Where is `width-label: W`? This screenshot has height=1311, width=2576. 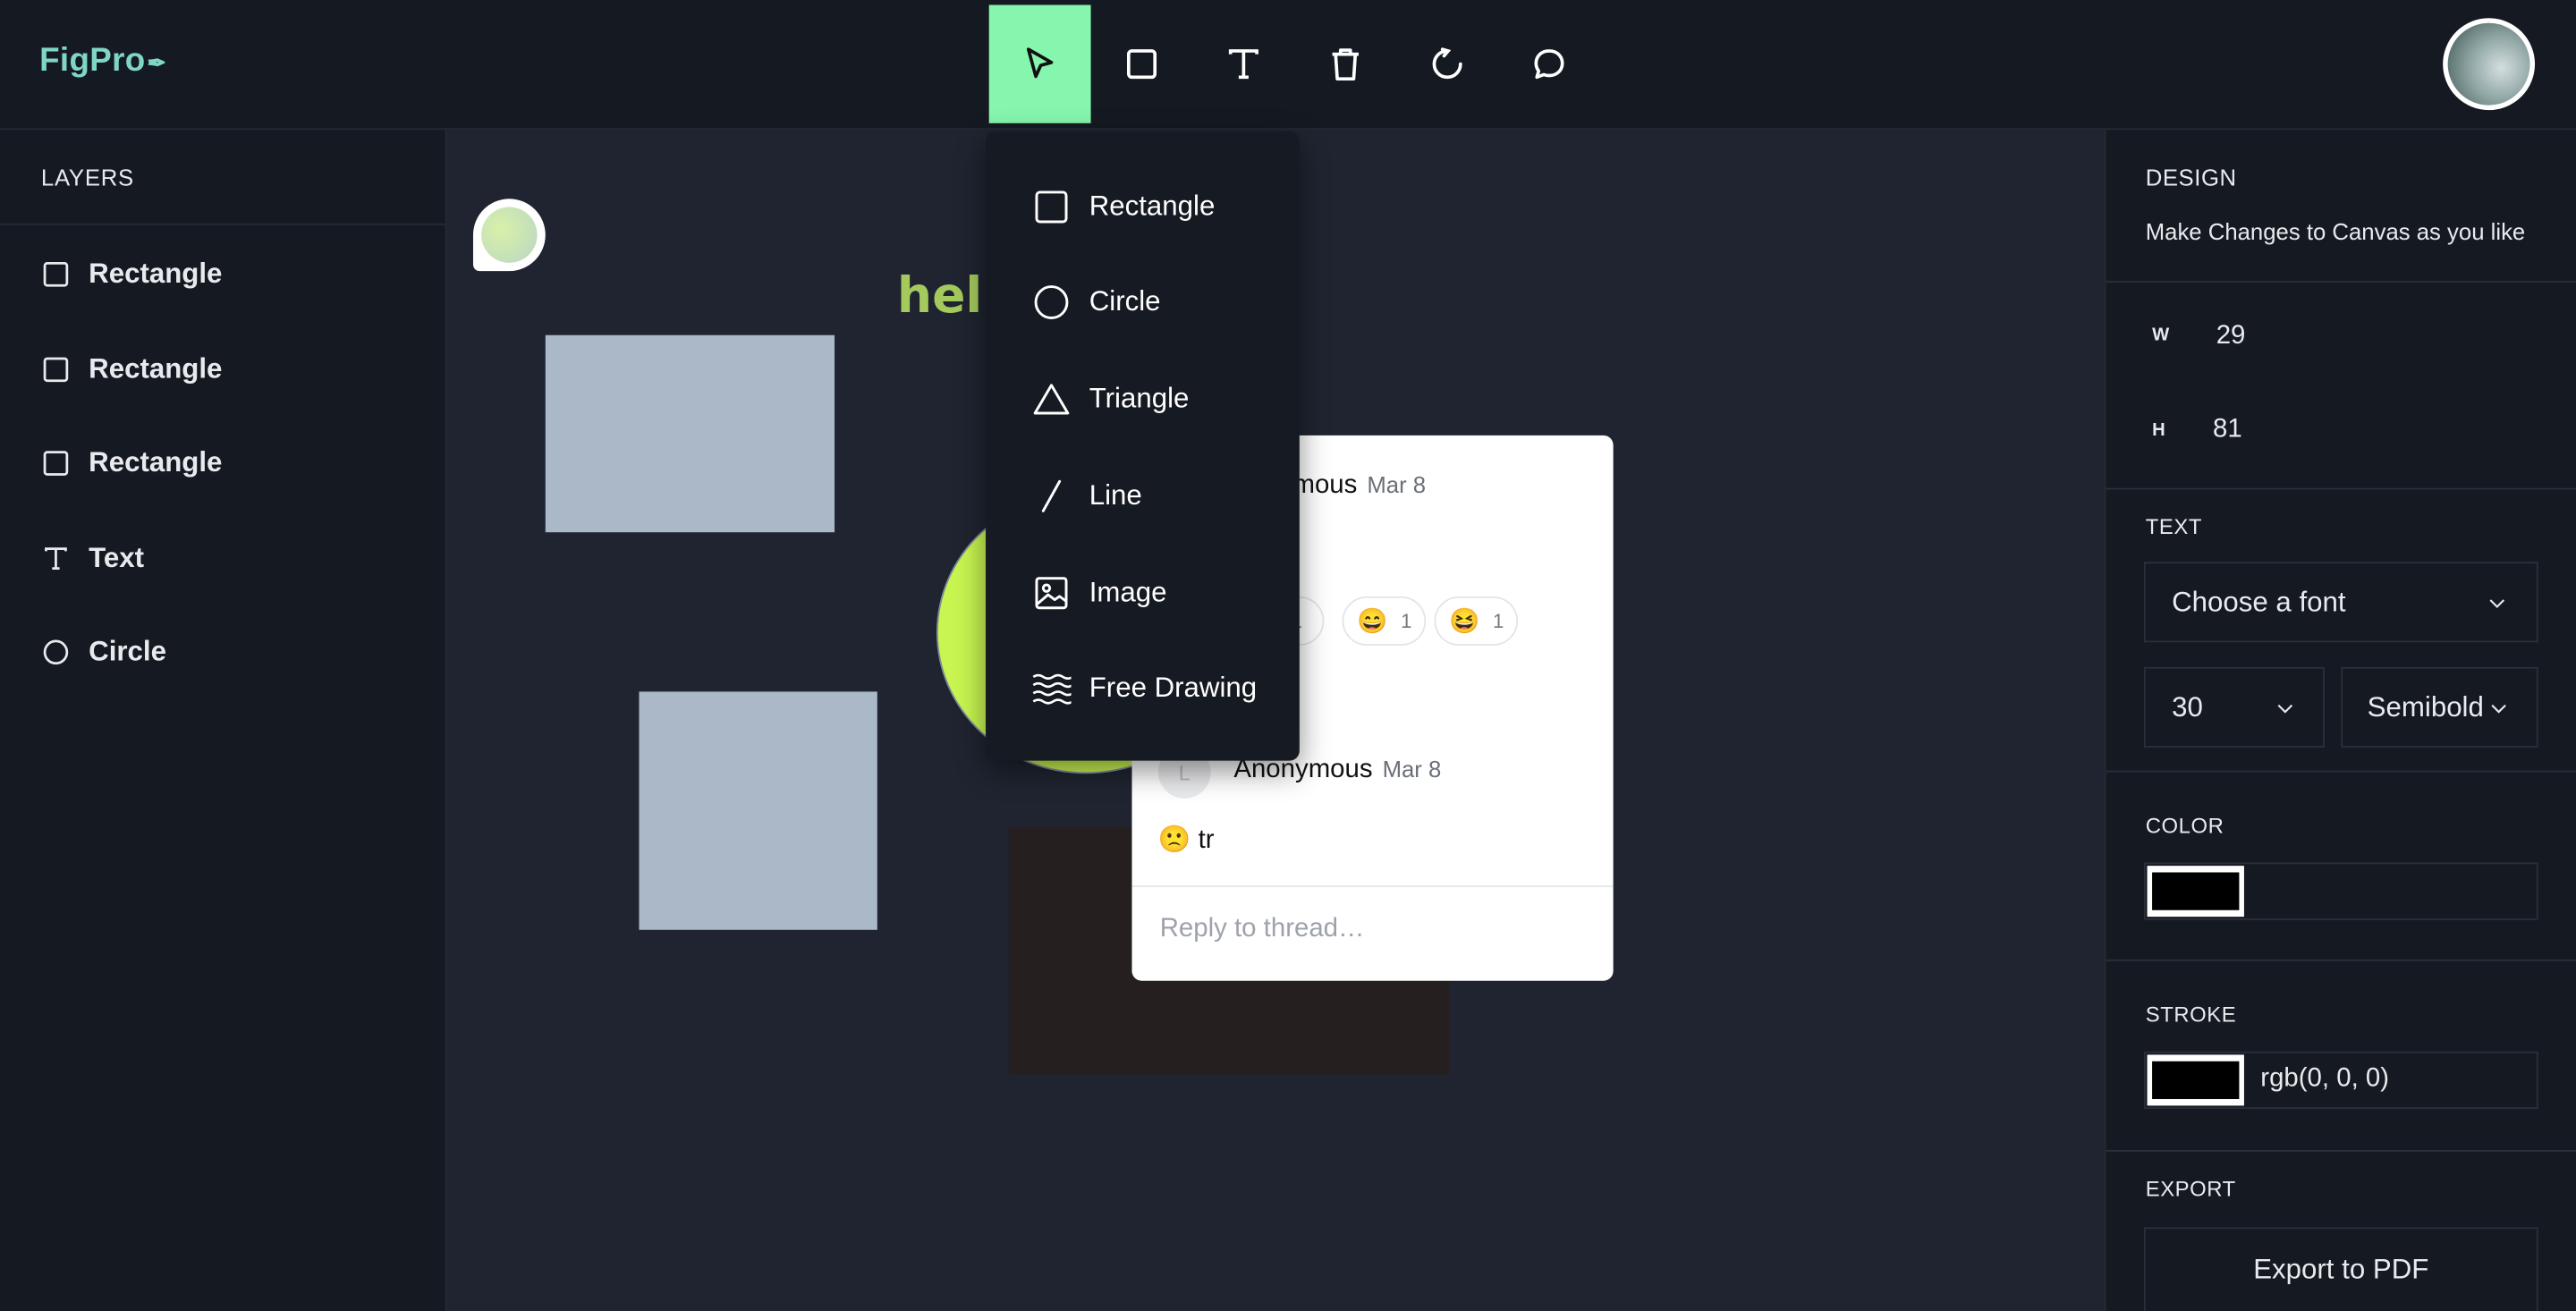 width-label: W is located at coordinates (2161, 335).